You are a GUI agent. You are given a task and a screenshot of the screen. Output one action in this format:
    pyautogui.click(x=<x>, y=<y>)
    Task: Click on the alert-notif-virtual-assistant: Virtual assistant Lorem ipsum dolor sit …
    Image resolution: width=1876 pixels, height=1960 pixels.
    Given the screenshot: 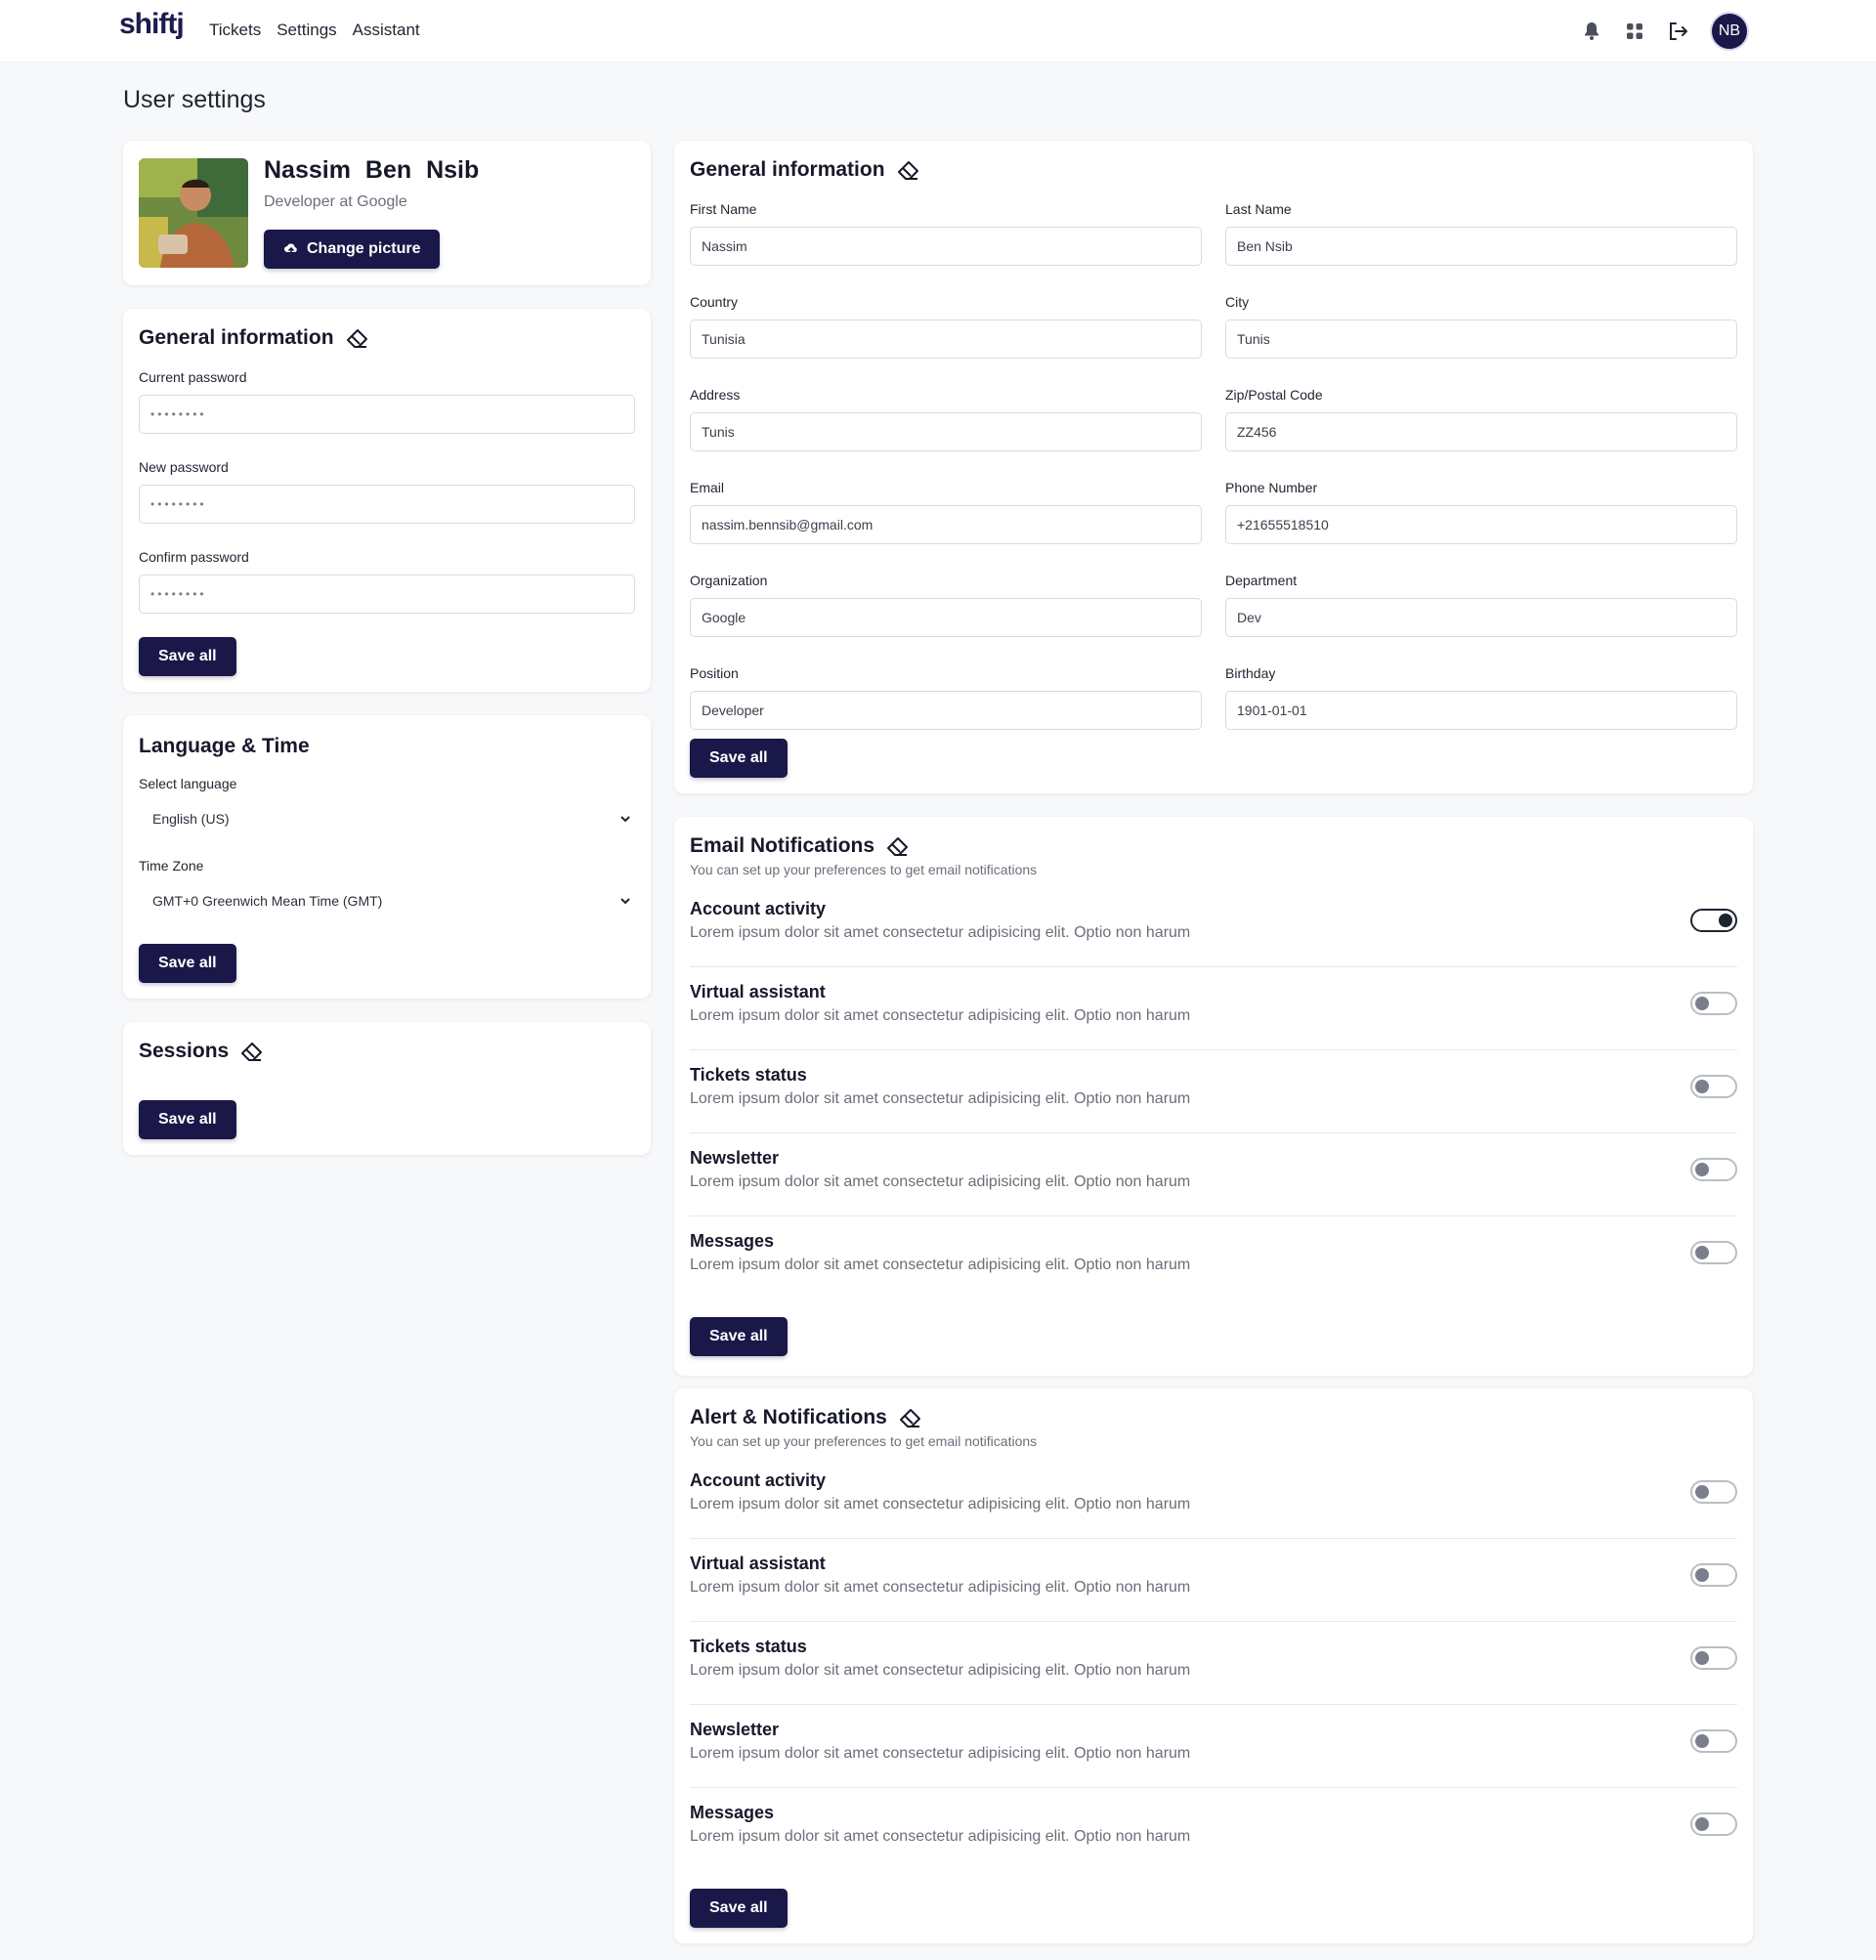 What is the action you would take?
    pyautogui.click(x=1213, y=1595)
    